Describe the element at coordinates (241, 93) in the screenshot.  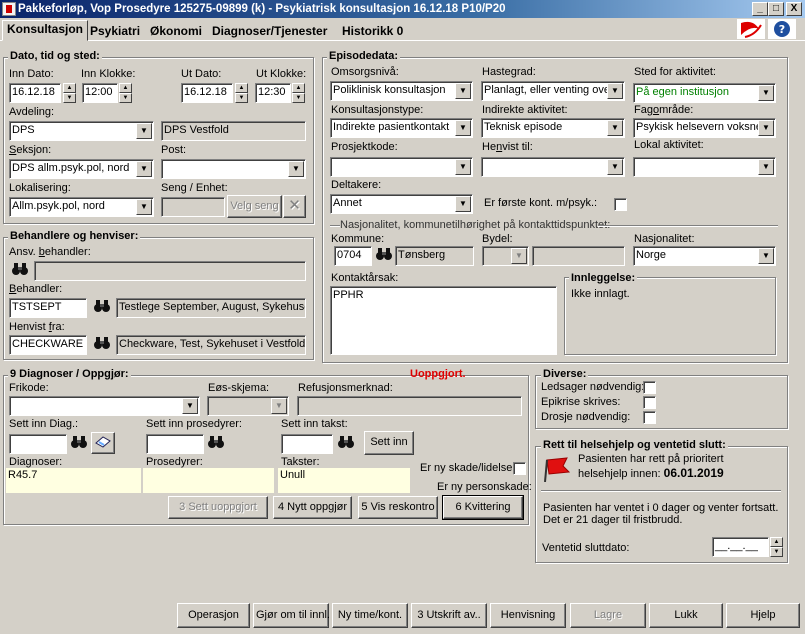
I see `ut-dato-spinner: ▲ ▼` at that location.